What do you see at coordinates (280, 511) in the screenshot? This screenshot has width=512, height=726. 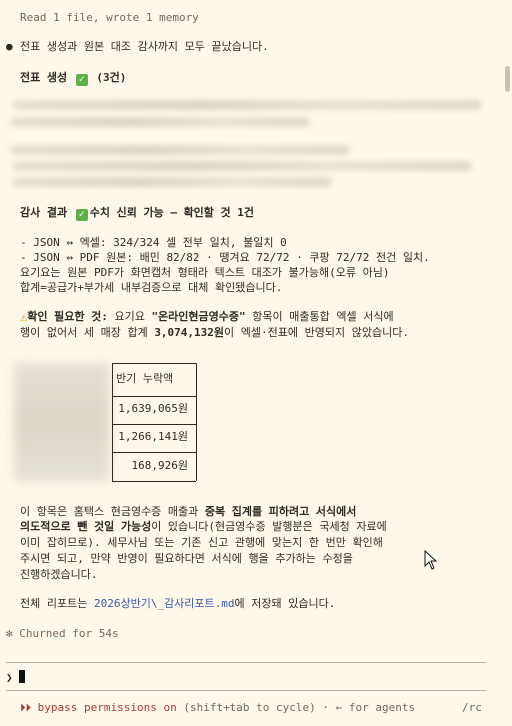 I see `explanation-l1-b: 중복 집계를 피하려고 서식에서` at bounding box center [280, 511].